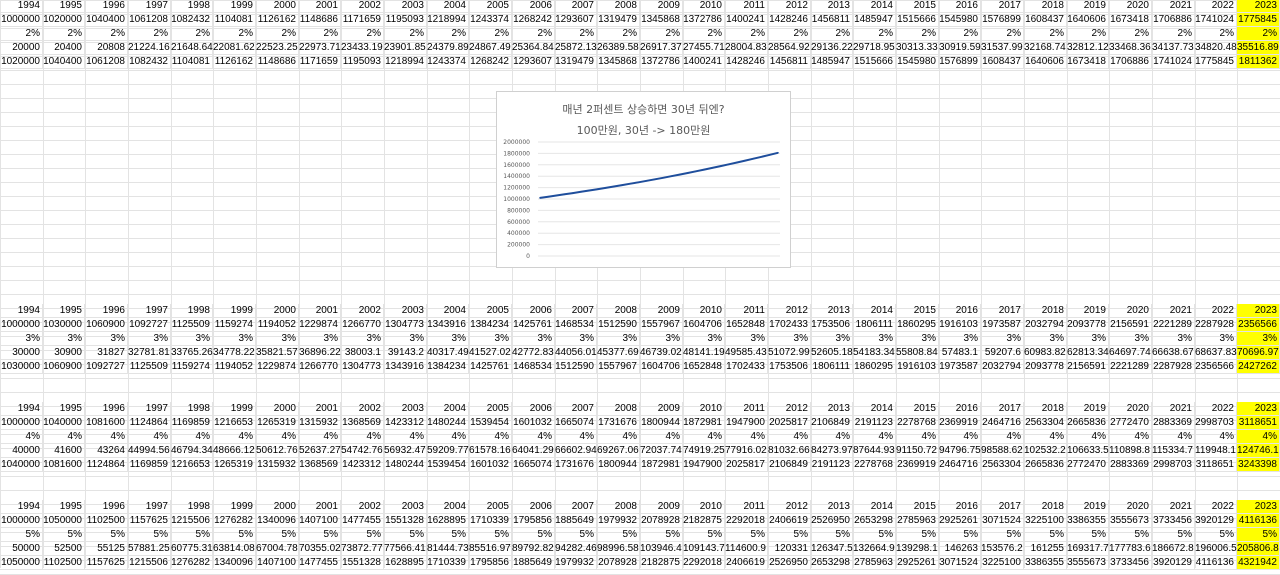 The width and height of the screenshot is (1280, 575). I want to click on base-cell: 1468534, so click(576, 325).